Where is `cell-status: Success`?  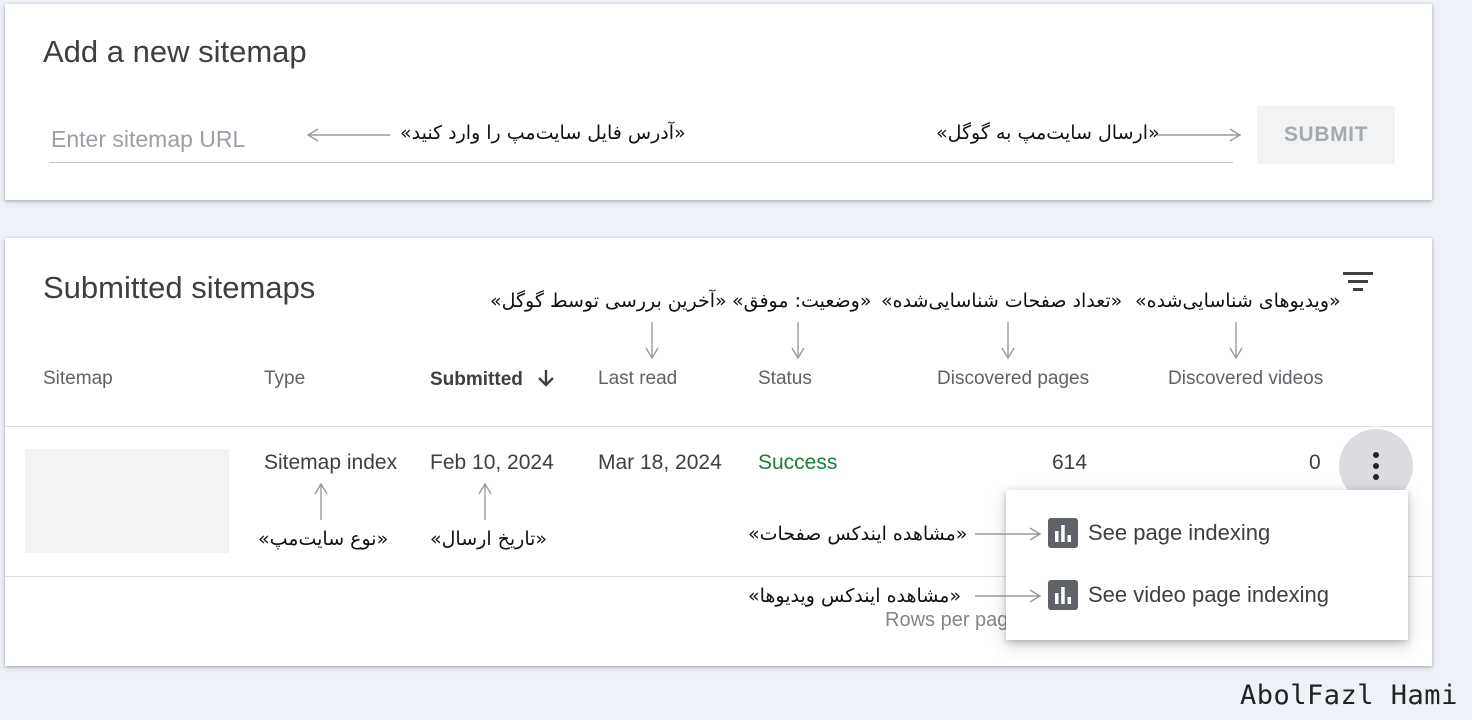 cell-status: Success is located at coordinates (798, 462).